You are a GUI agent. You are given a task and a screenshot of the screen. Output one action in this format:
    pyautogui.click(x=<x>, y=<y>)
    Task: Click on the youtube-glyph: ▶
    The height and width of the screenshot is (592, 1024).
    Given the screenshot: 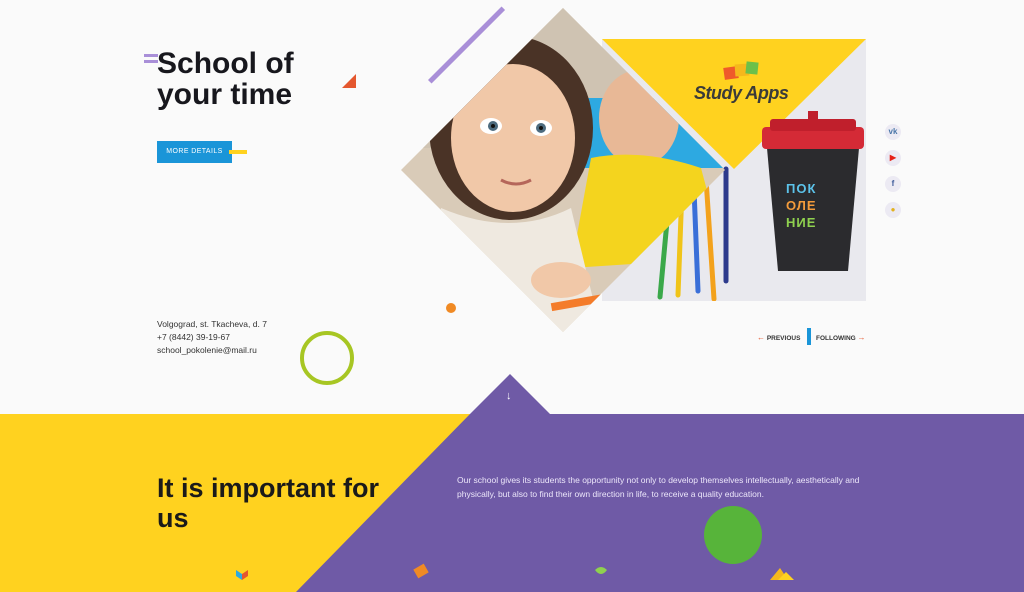 What is the action you would take?
    pyautogui.click(x=893, y=157)
    